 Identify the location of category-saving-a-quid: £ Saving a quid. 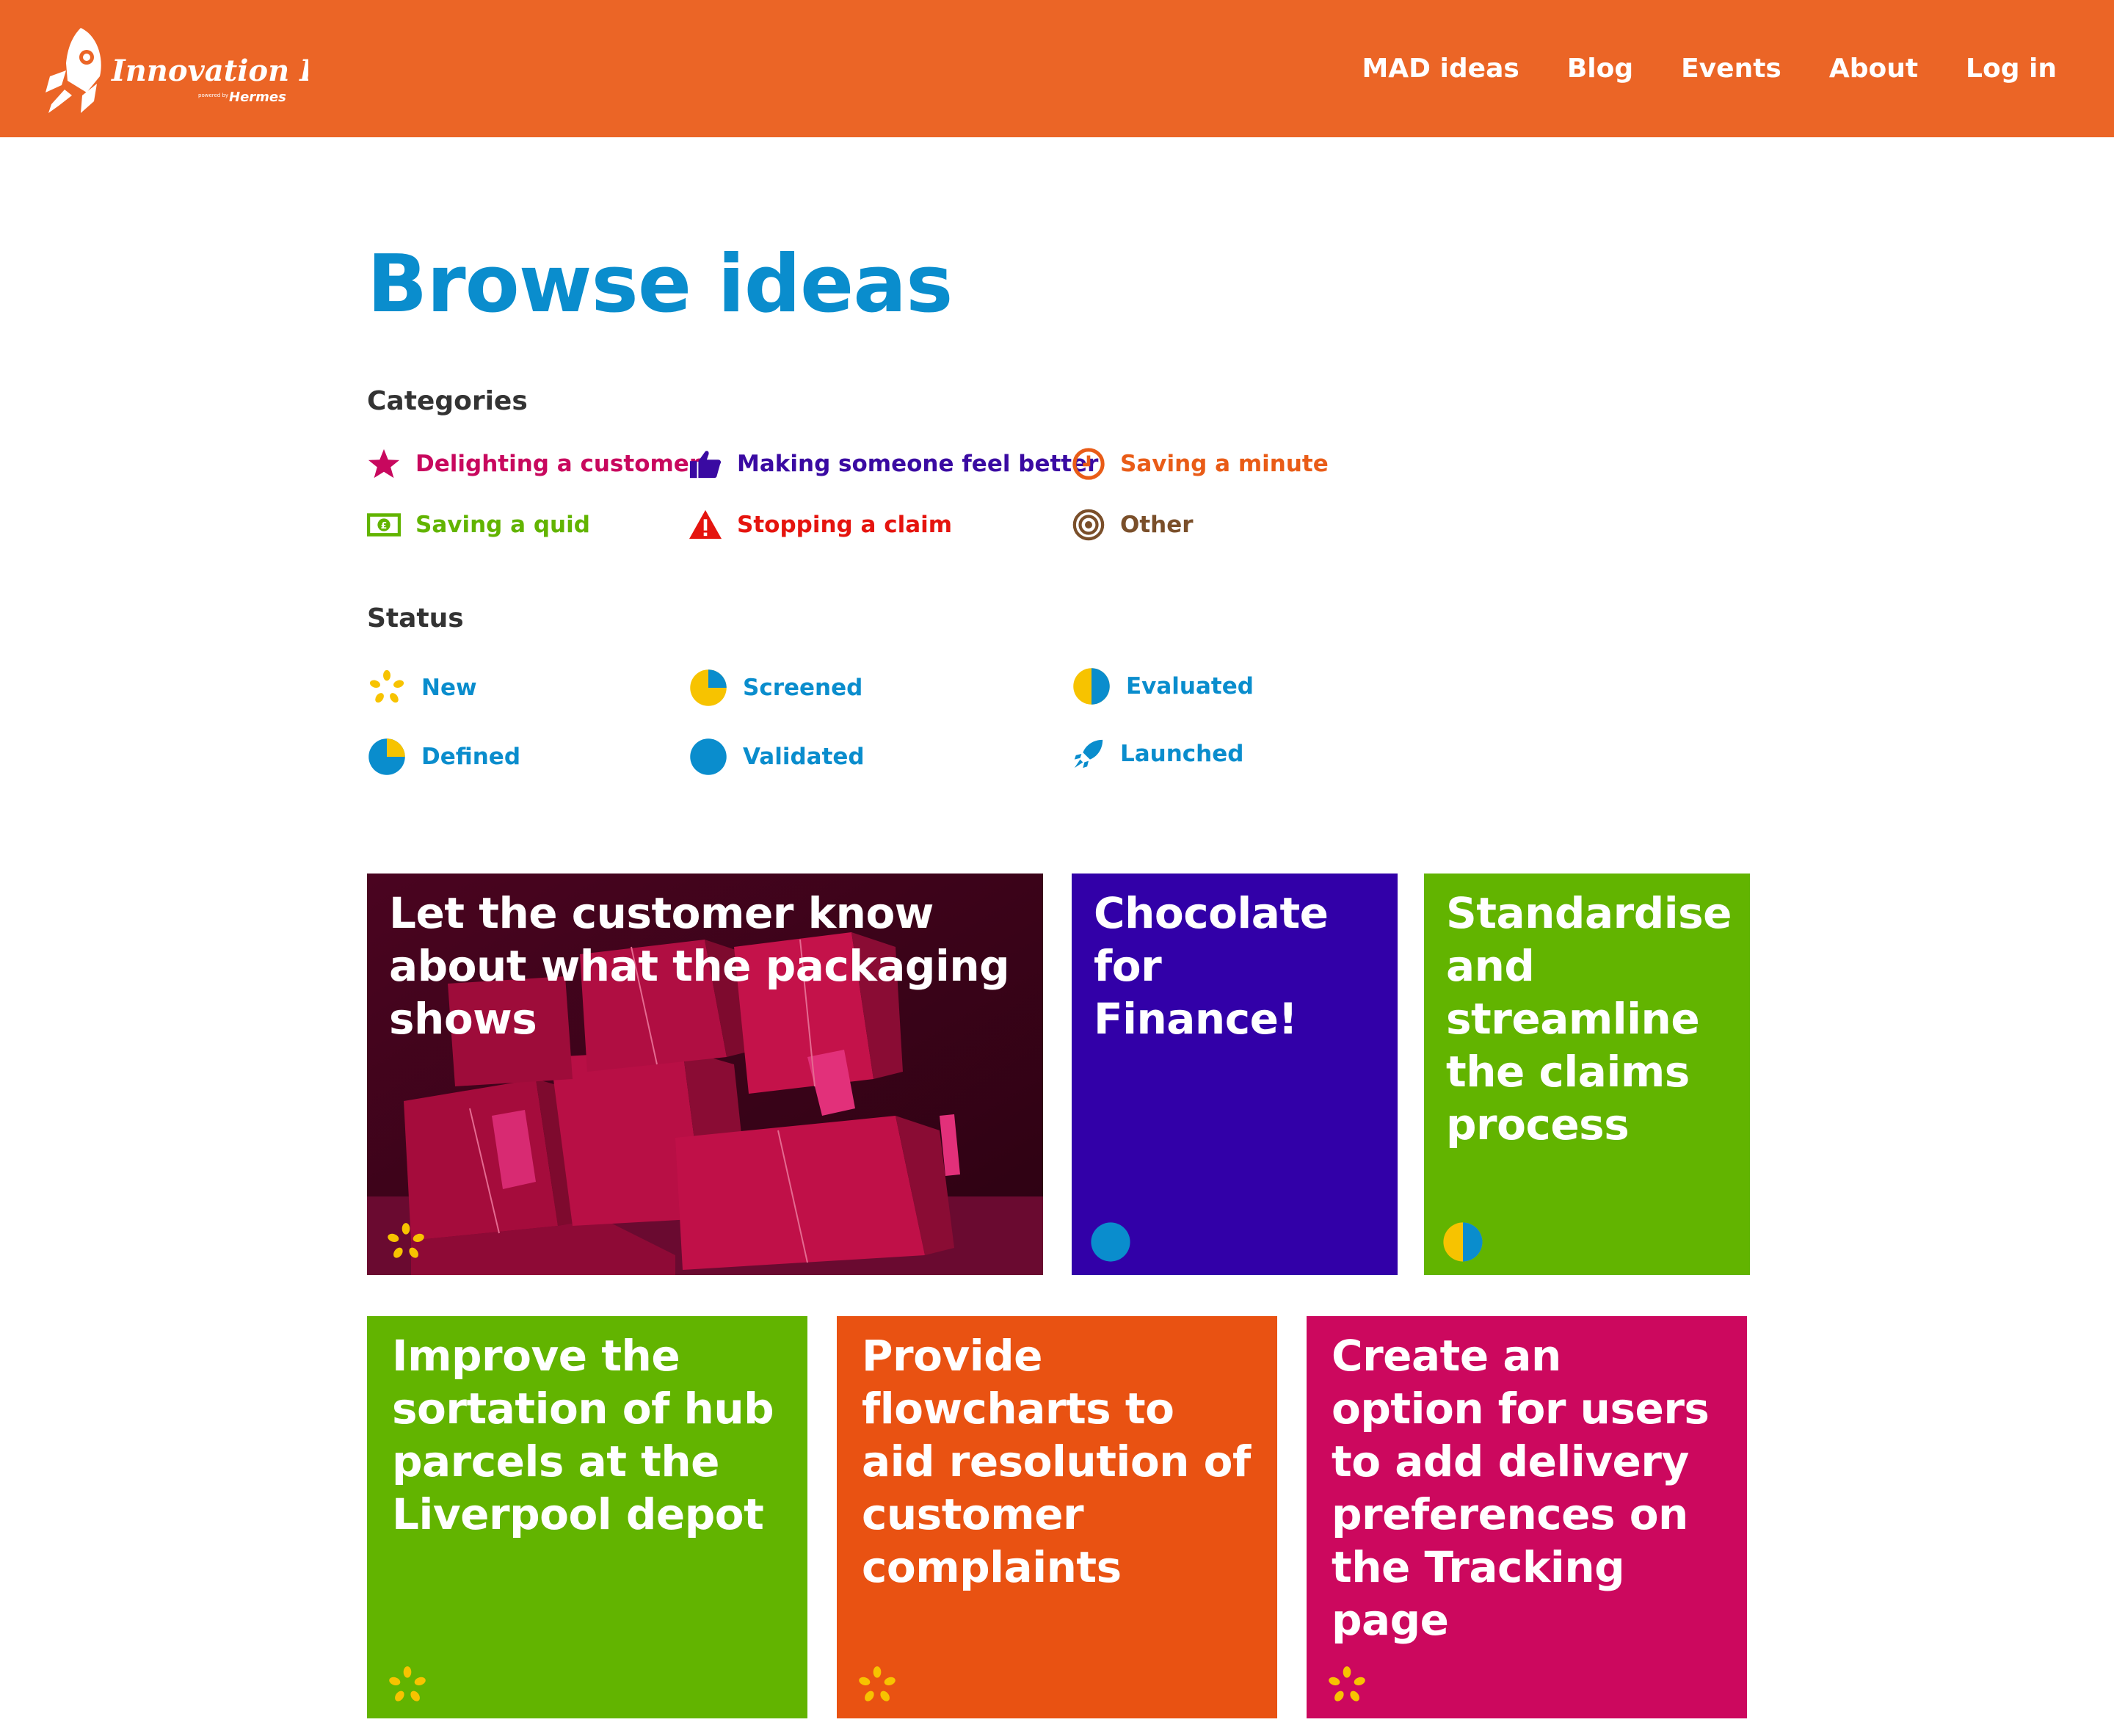
(478, 525).